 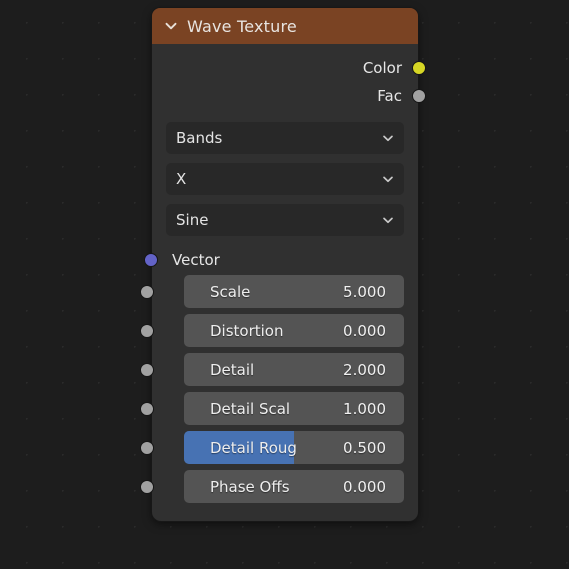 What do you see at coordinates (289, 68) in the screenshot?
I see `output-socket-color: Color` at bounding box center [289, 68].